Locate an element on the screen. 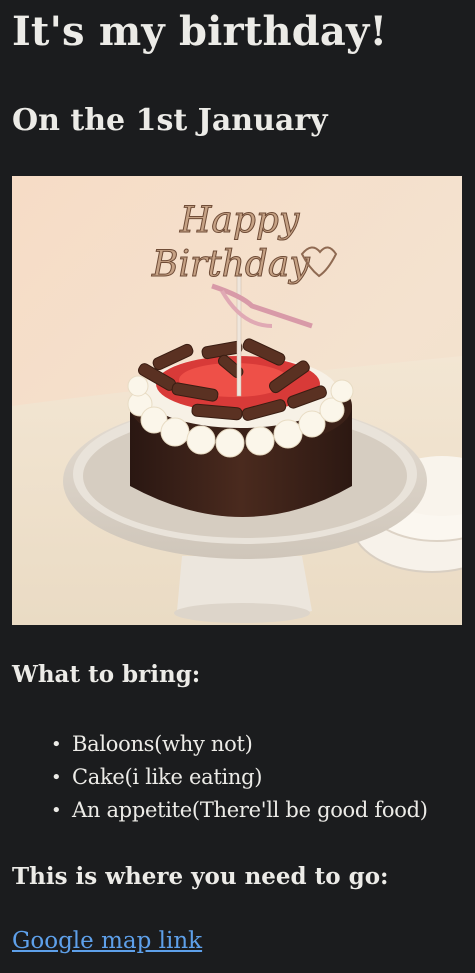  list-item: • Baloons(why not) is located at coordinates (239, 744).